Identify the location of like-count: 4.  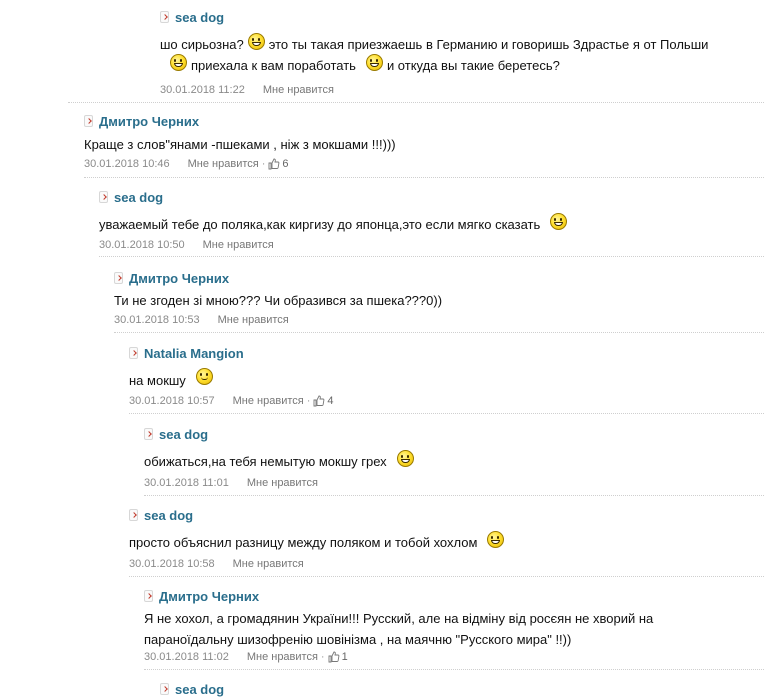
(330, 401).